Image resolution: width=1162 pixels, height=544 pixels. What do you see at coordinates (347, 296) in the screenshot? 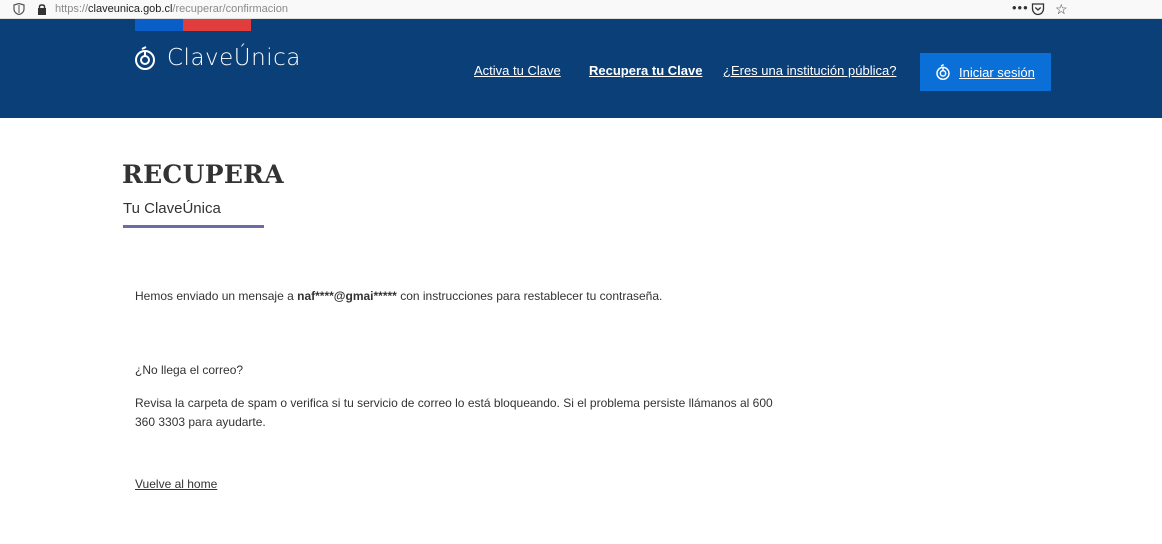
I see `masked-email: naf****@gmai*****` at bounding box center [347, 296].